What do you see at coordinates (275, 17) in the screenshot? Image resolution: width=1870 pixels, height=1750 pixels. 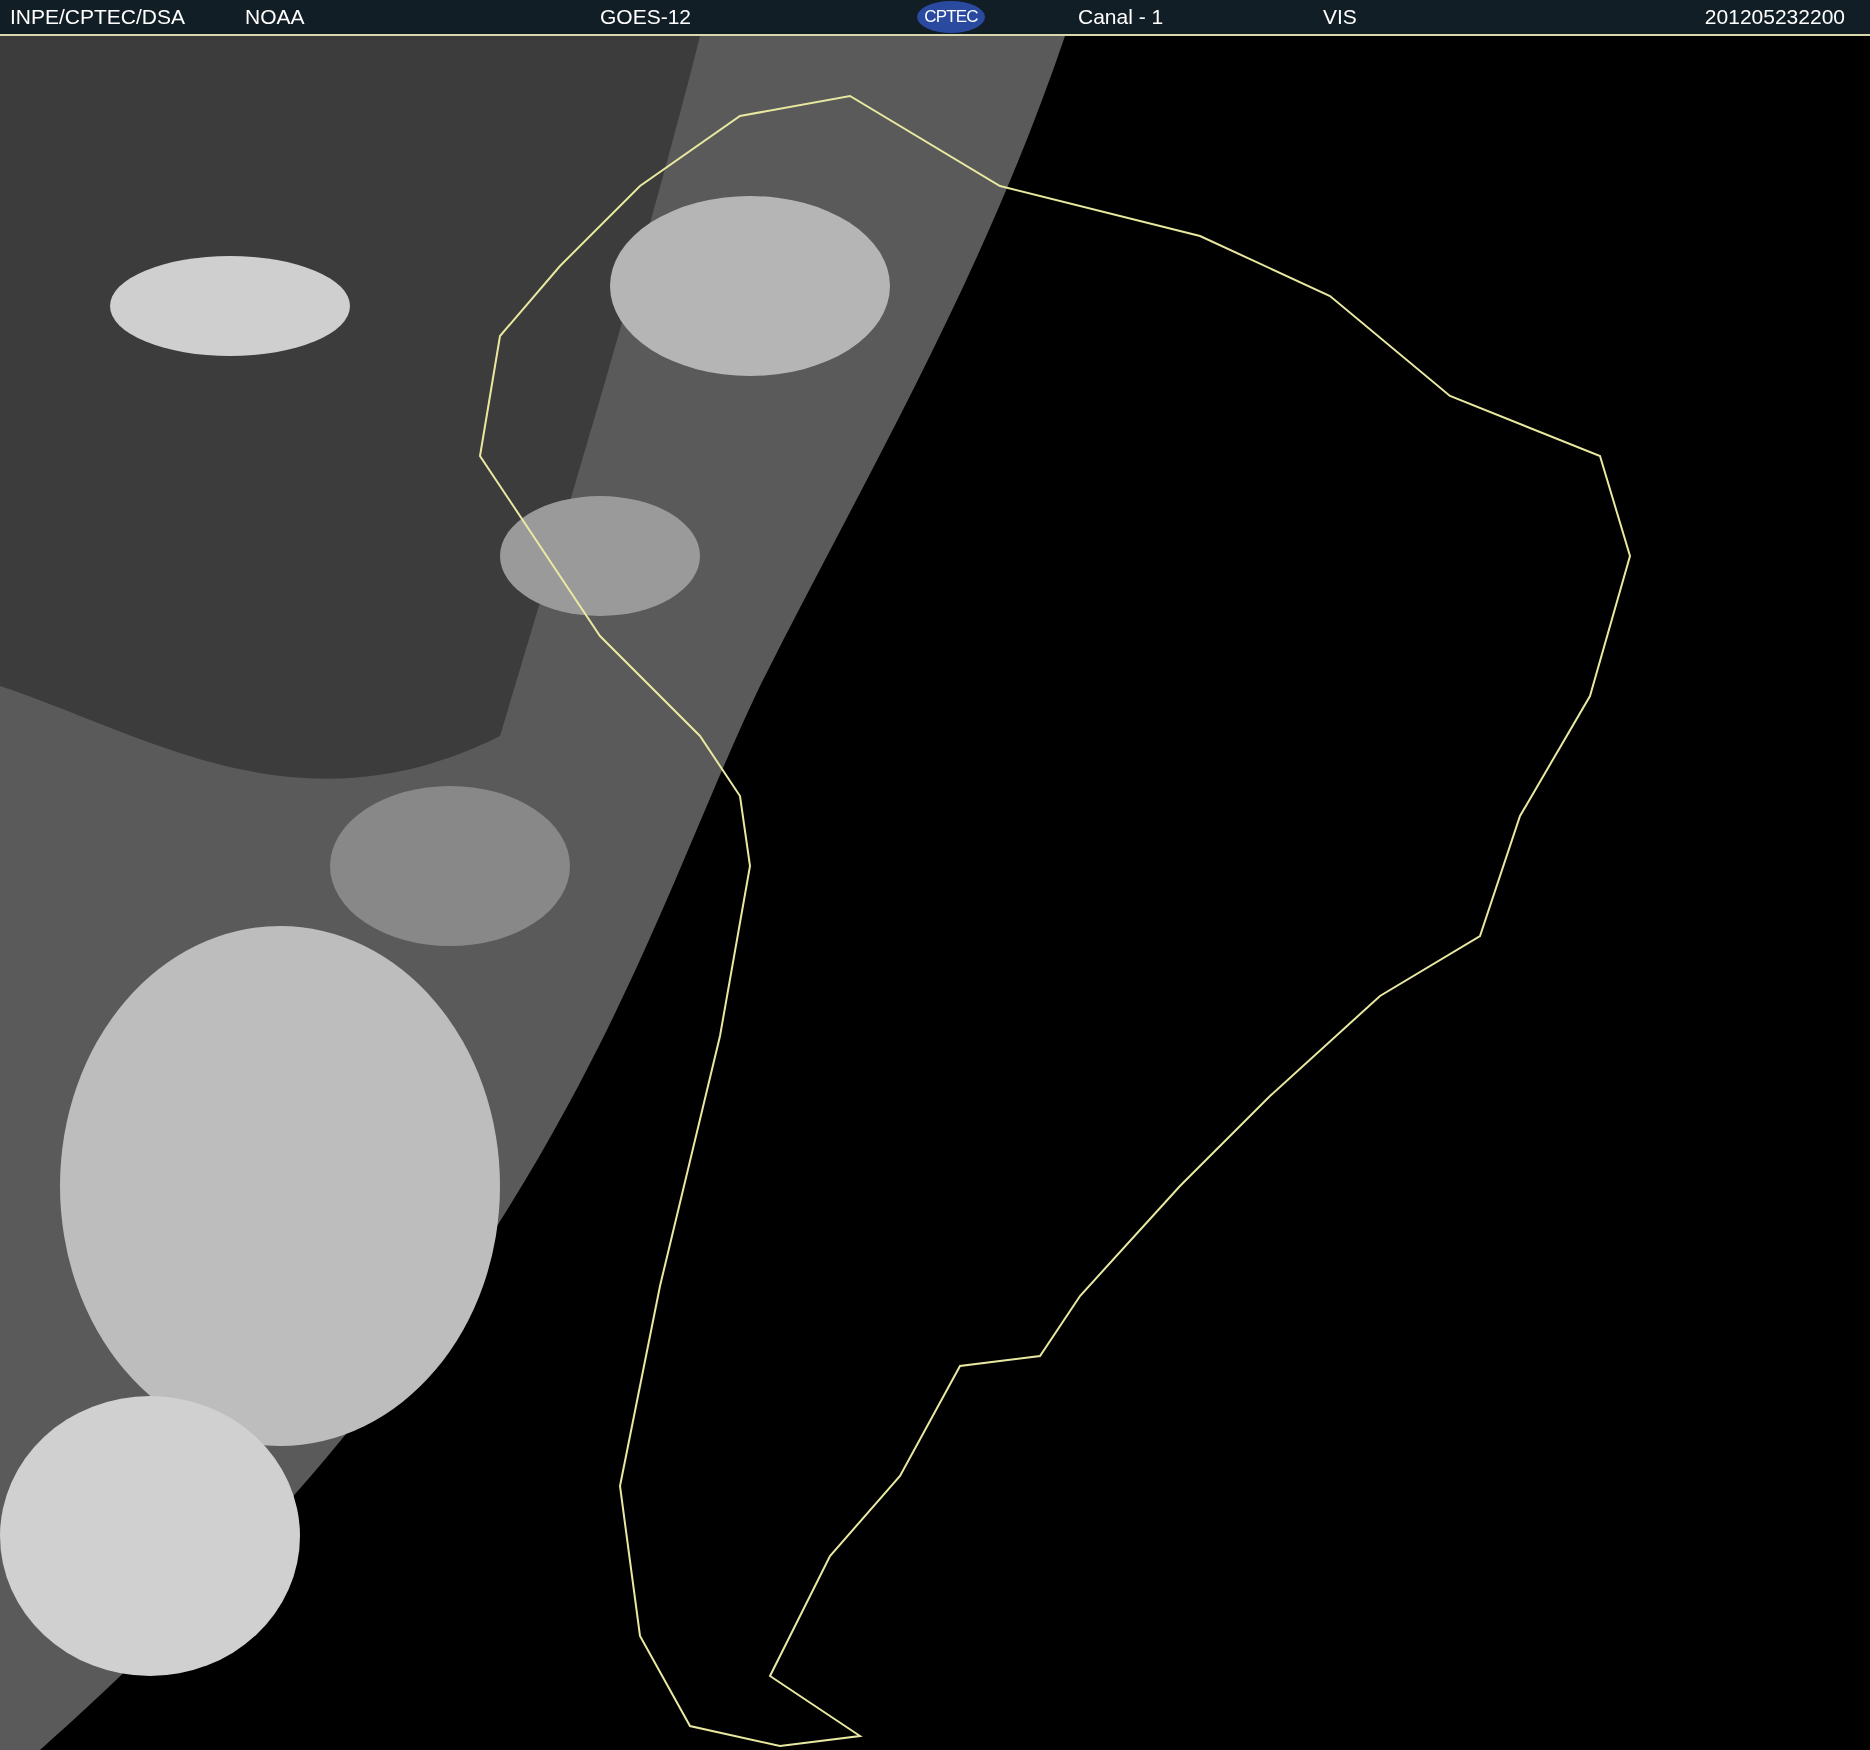 I see `header-label: NOAA` at bounding box center [275, 17].